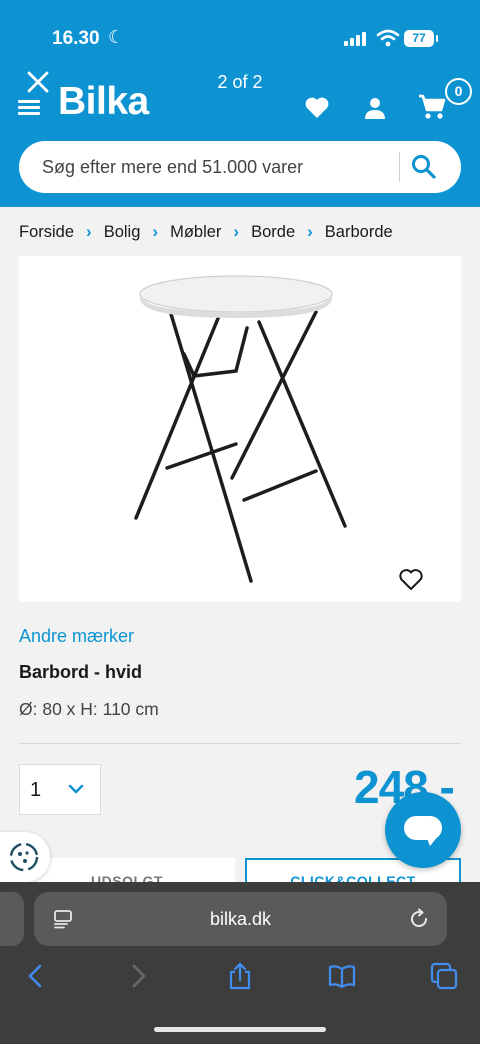  What do you see at coordinates (317, 108) in the screenshot?
I see `heart-icon` at bounding box center [317, 108].